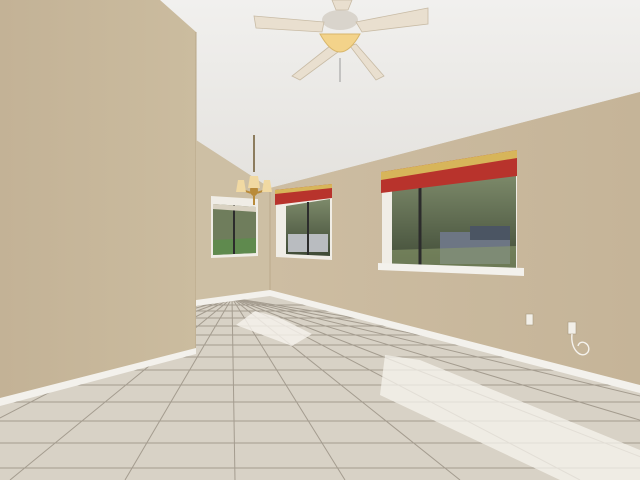 The width and height of the screenshot is (640, 480). Describe the element at coordinates (234, 227) in the screenshot. I see `window-left` at that location.